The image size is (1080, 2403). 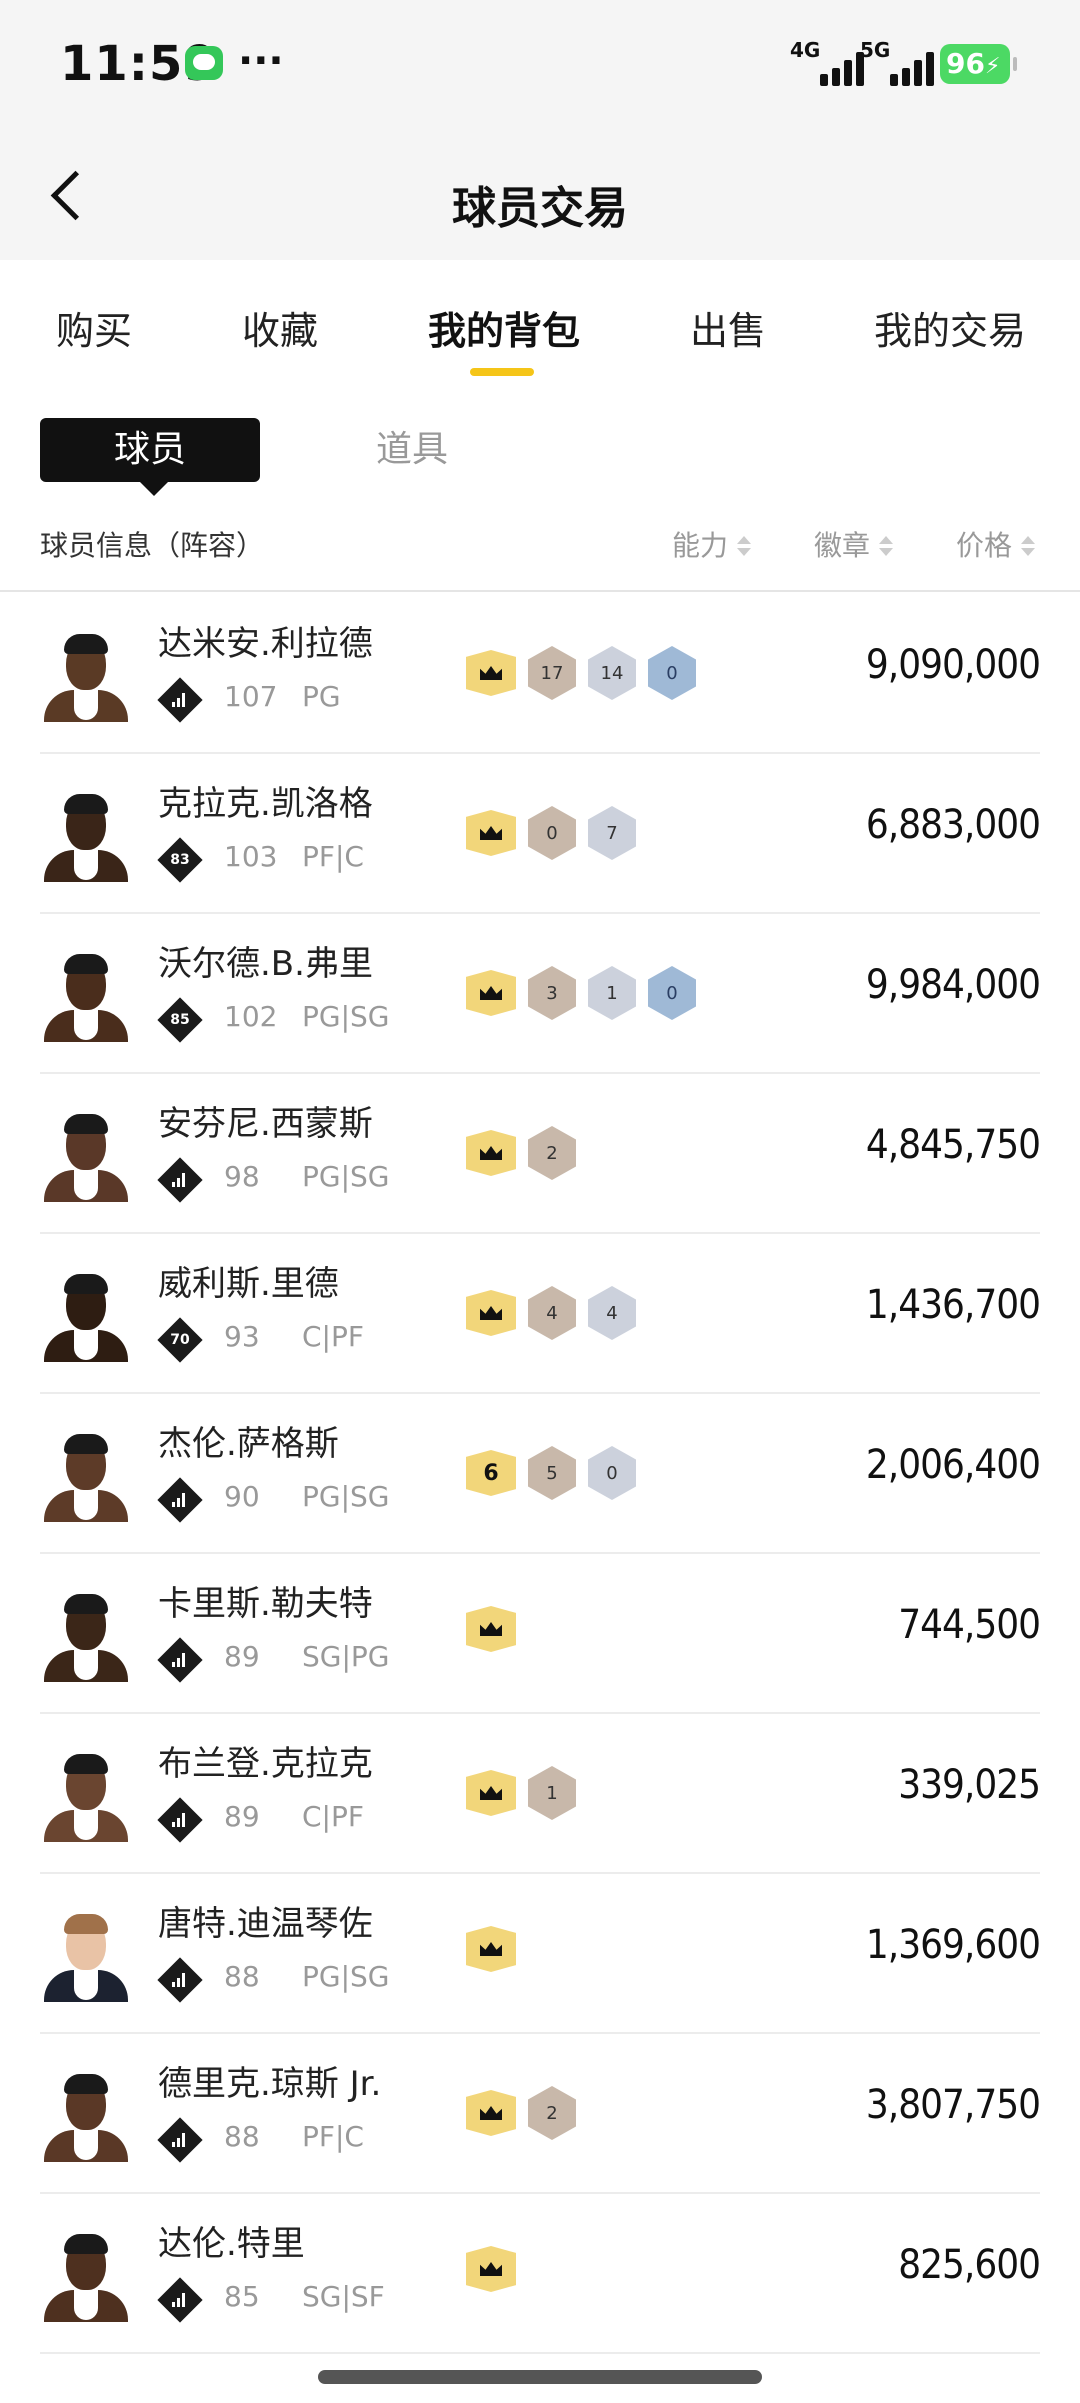 I want to click on badge-count: 7, so click(x=612, y=833).